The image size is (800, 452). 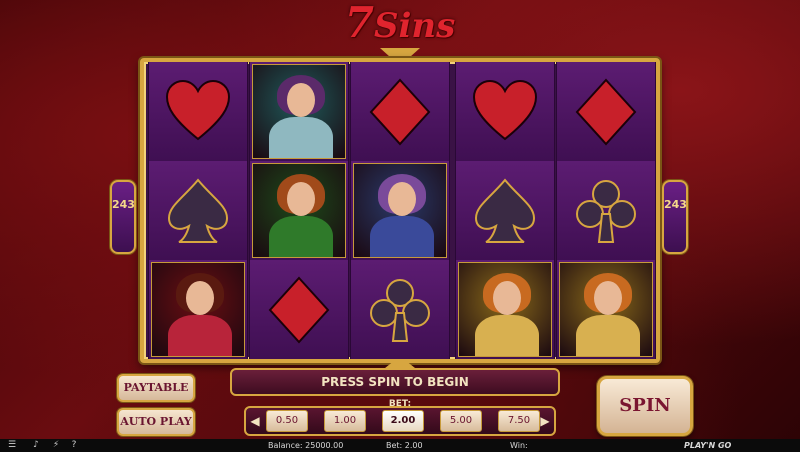 I want to click on game-logo: 7Sins, so click(x=400, y=25).